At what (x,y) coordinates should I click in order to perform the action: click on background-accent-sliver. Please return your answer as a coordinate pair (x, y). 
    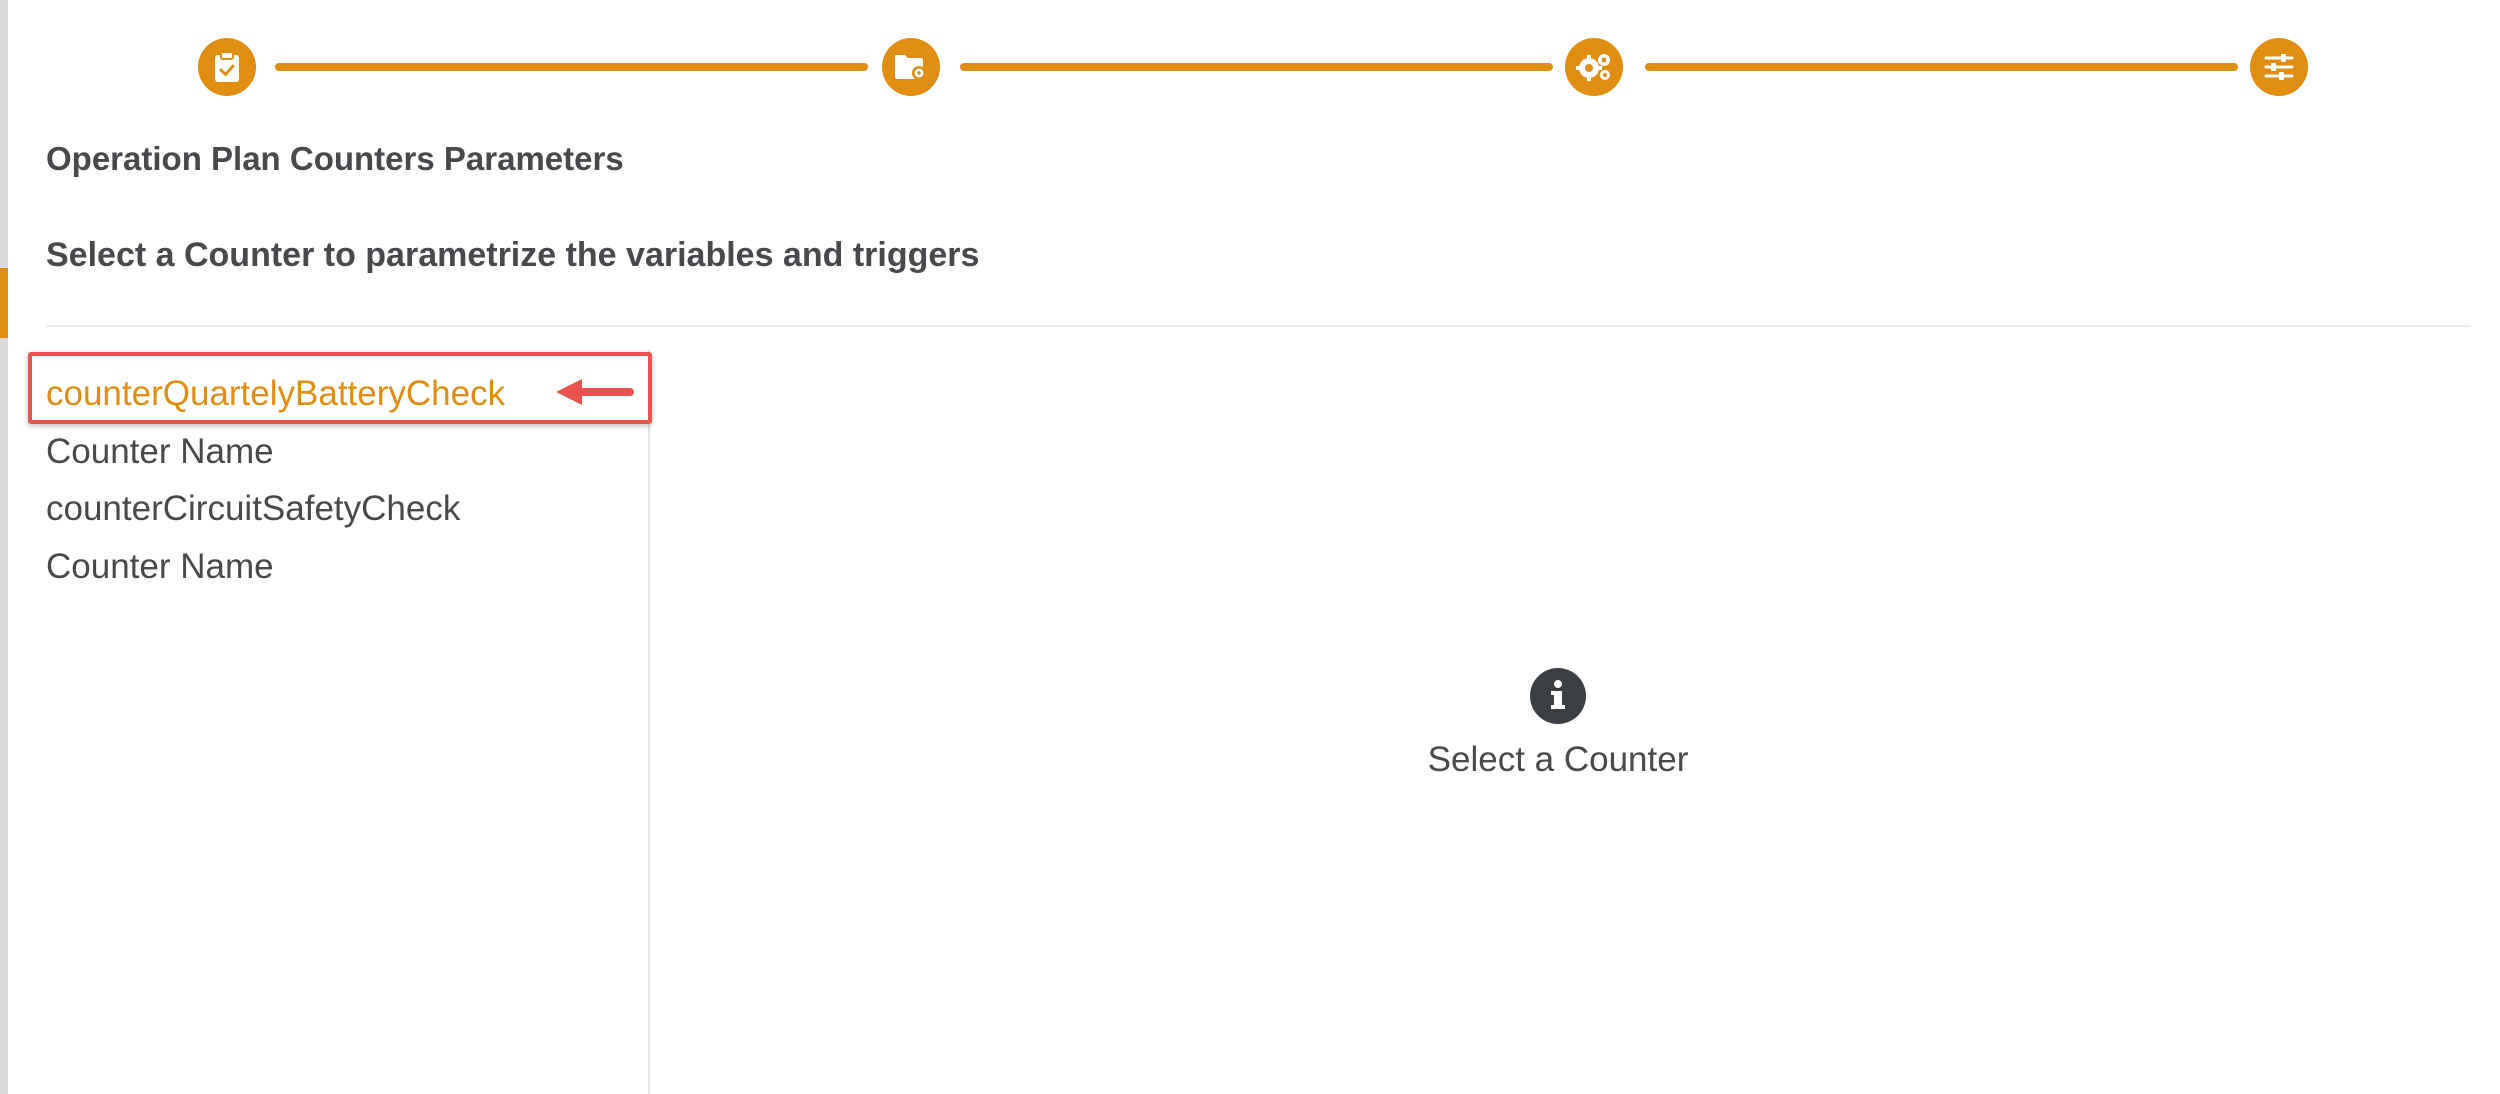
    Looking at the image, I should click on (4, 303).